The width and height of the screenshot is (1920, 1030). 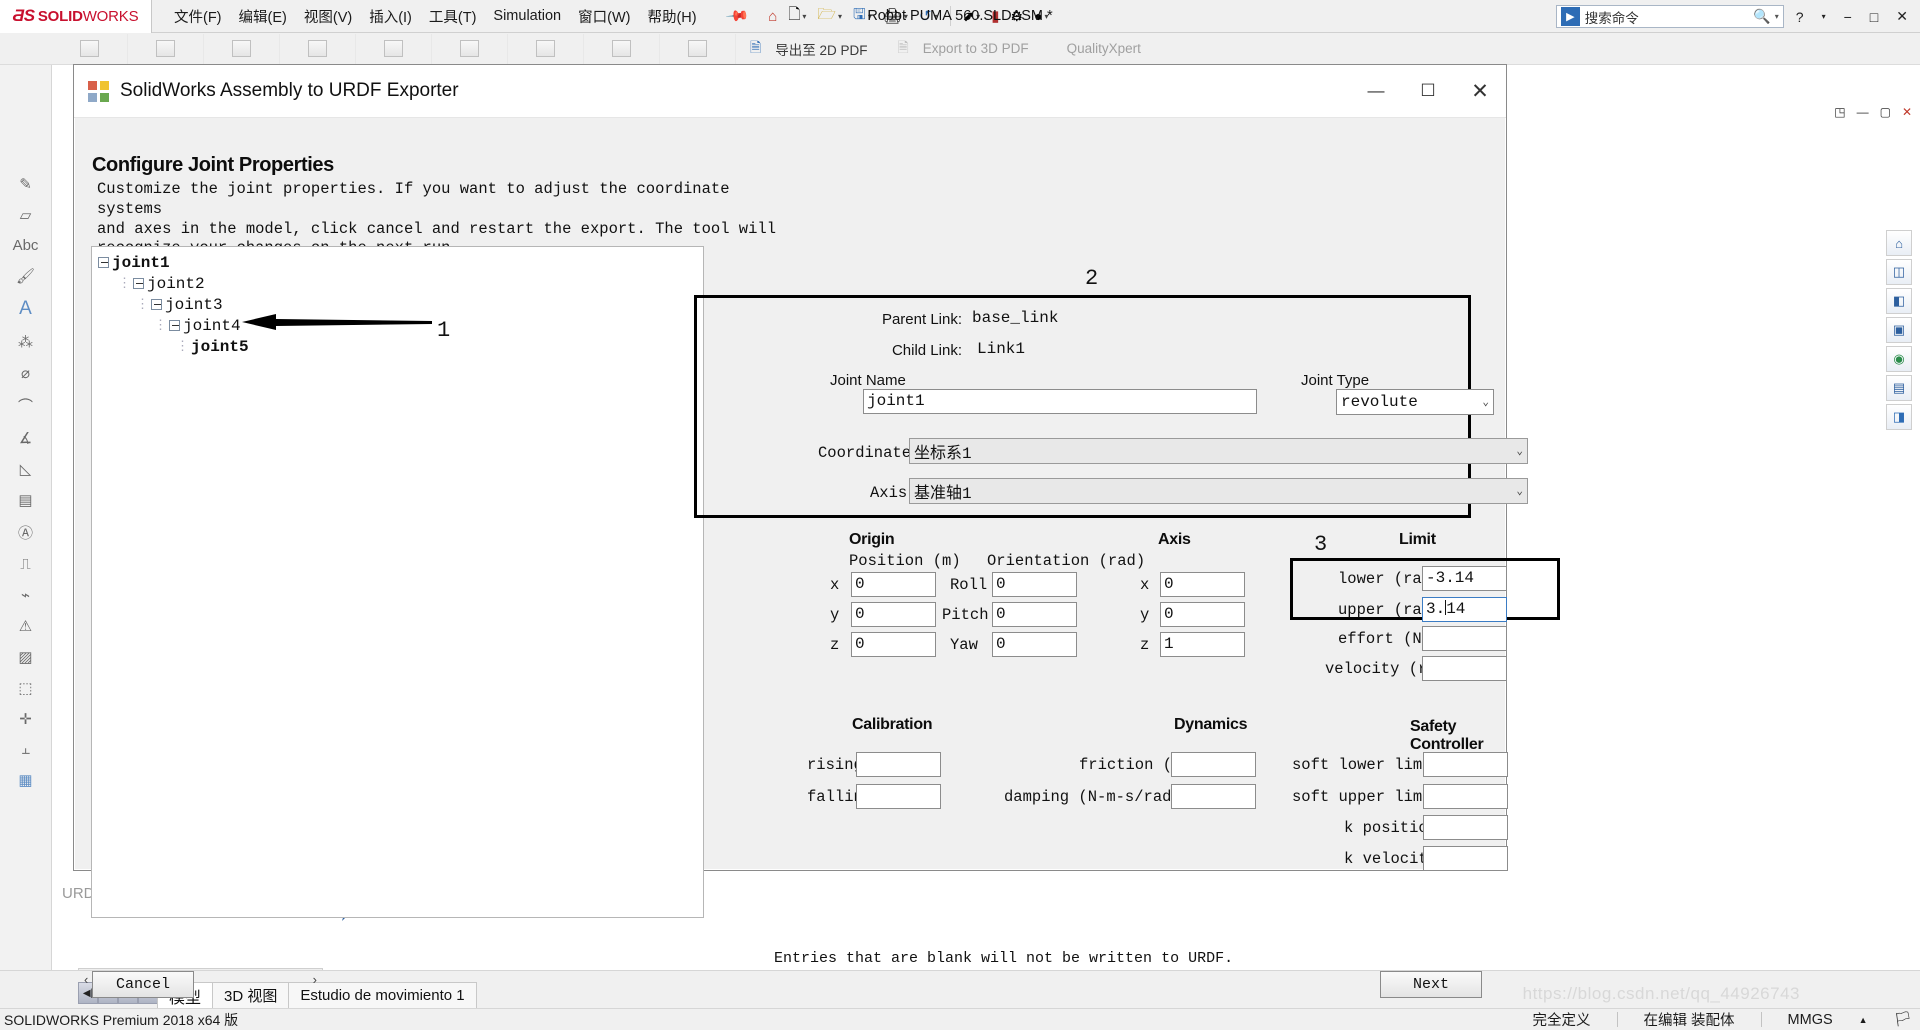 I want to click on tree-item-joint1: joint1, so click(x=400, y=262).